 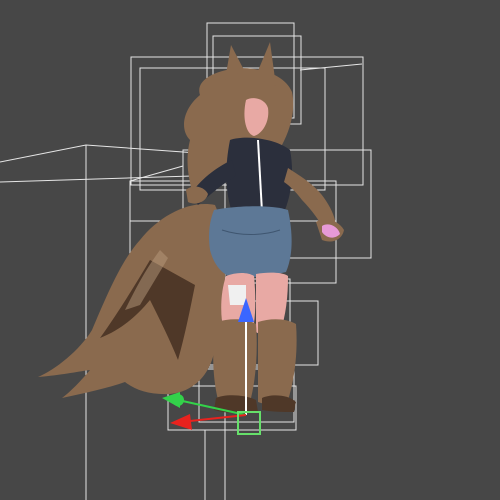 What do you see at coordinates (181, 422) in the screenshot?
I see `gizmo-x-arrow-icon` at bounding box center [181, 422].